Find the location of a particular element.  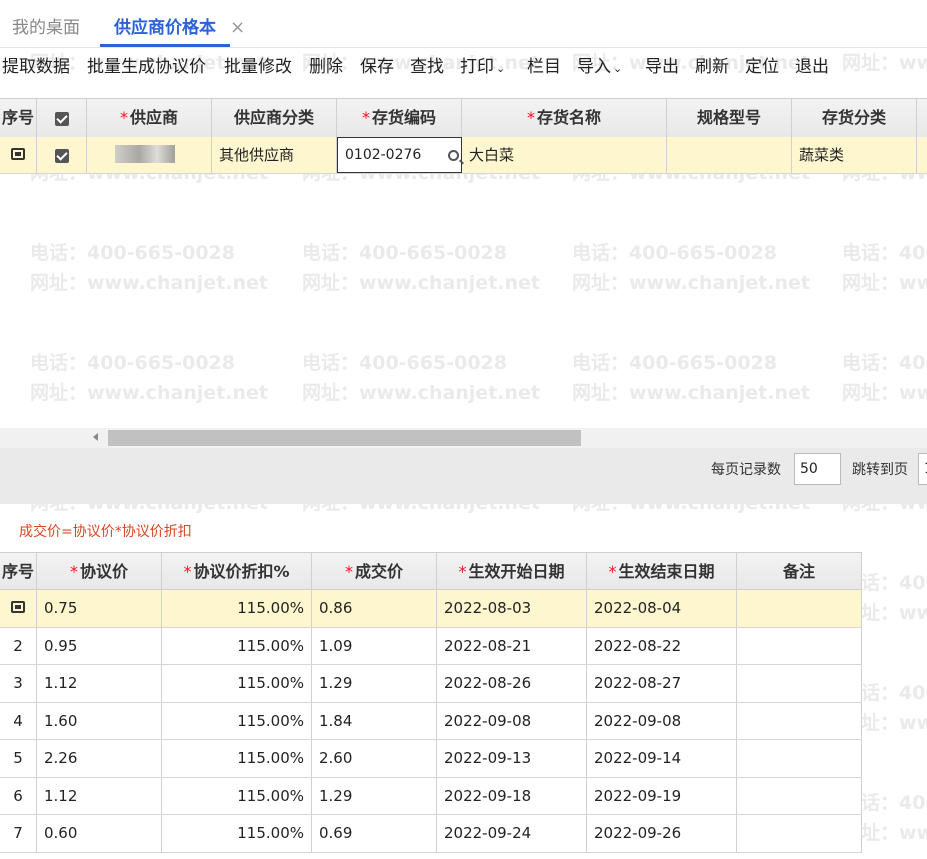

index-cell is located at coordinates (18, 608).